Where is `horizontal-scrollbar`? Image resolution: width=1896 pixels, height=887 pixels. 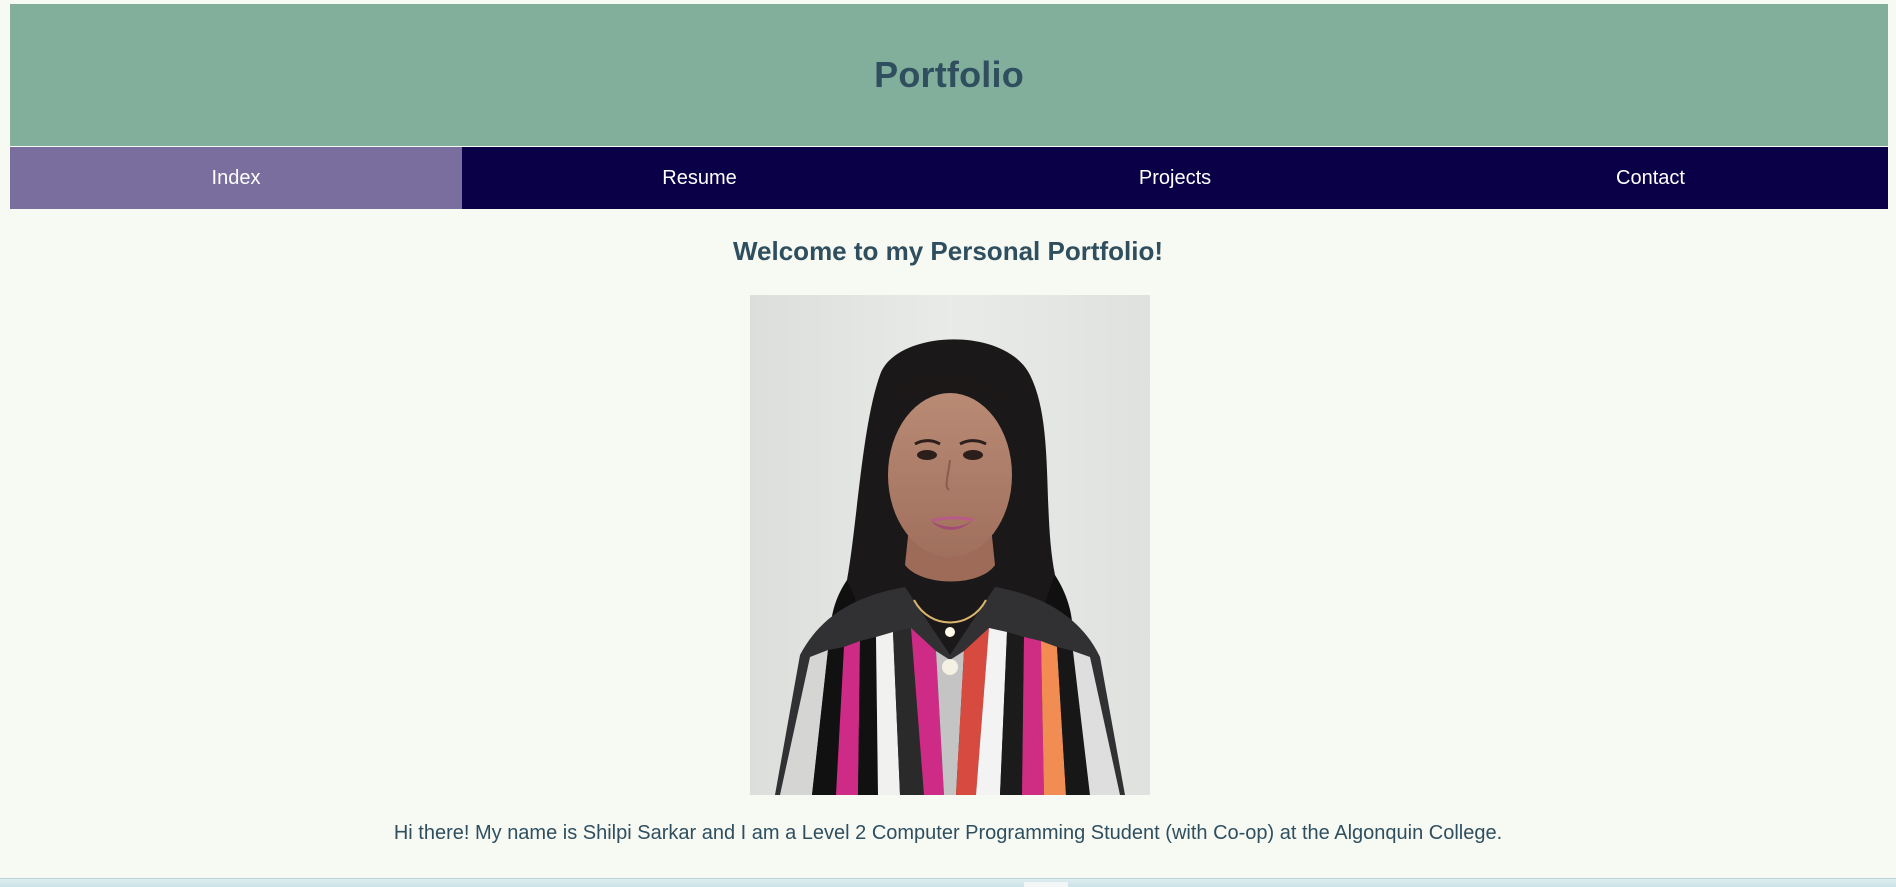 horizontal-scrollbar is located at coordinates (948, 882).